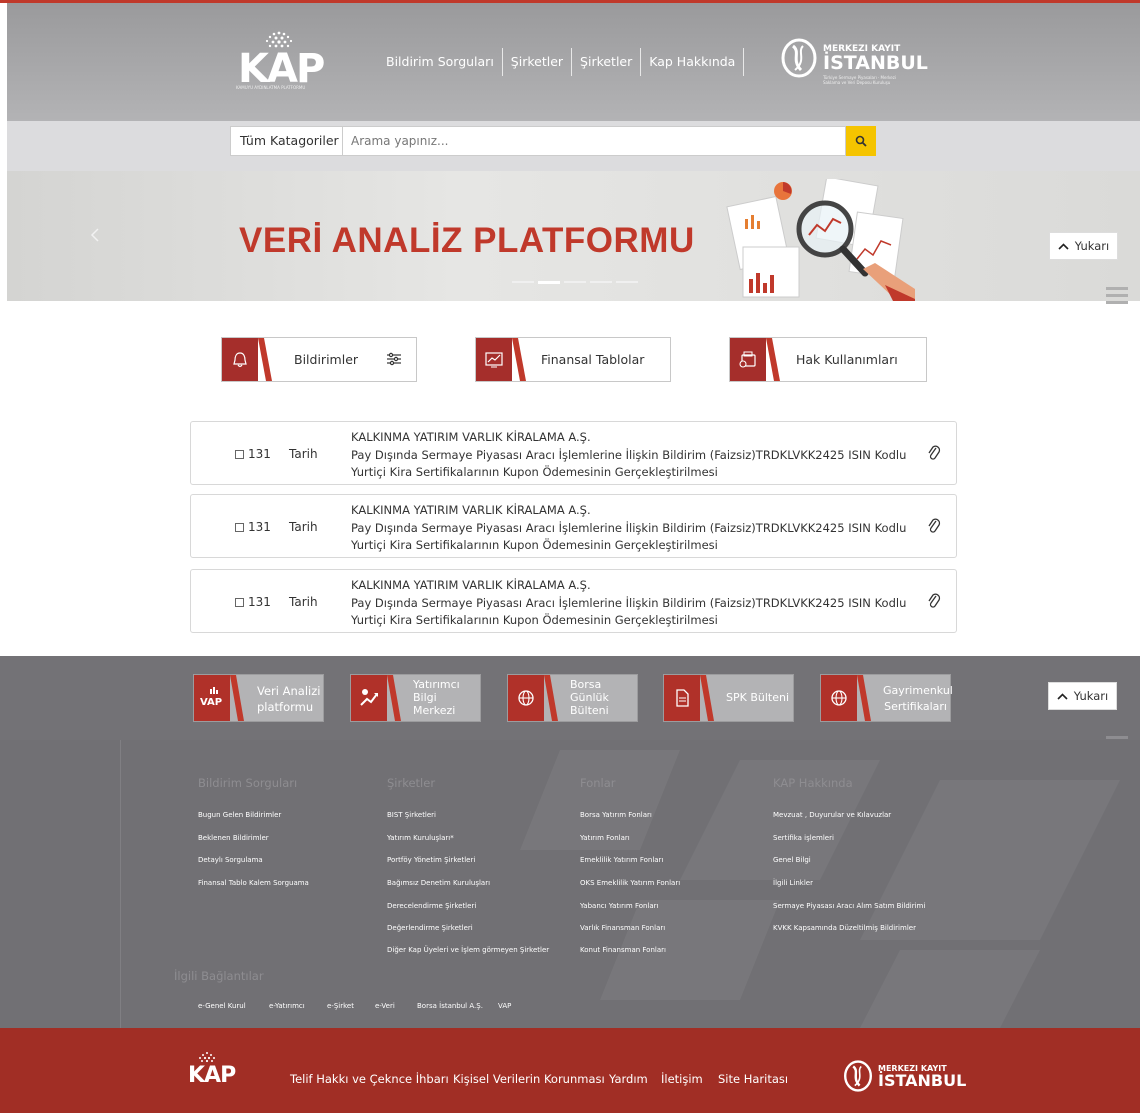  I want to click on nav-sirketler: Şirketler, so click(538, 62).